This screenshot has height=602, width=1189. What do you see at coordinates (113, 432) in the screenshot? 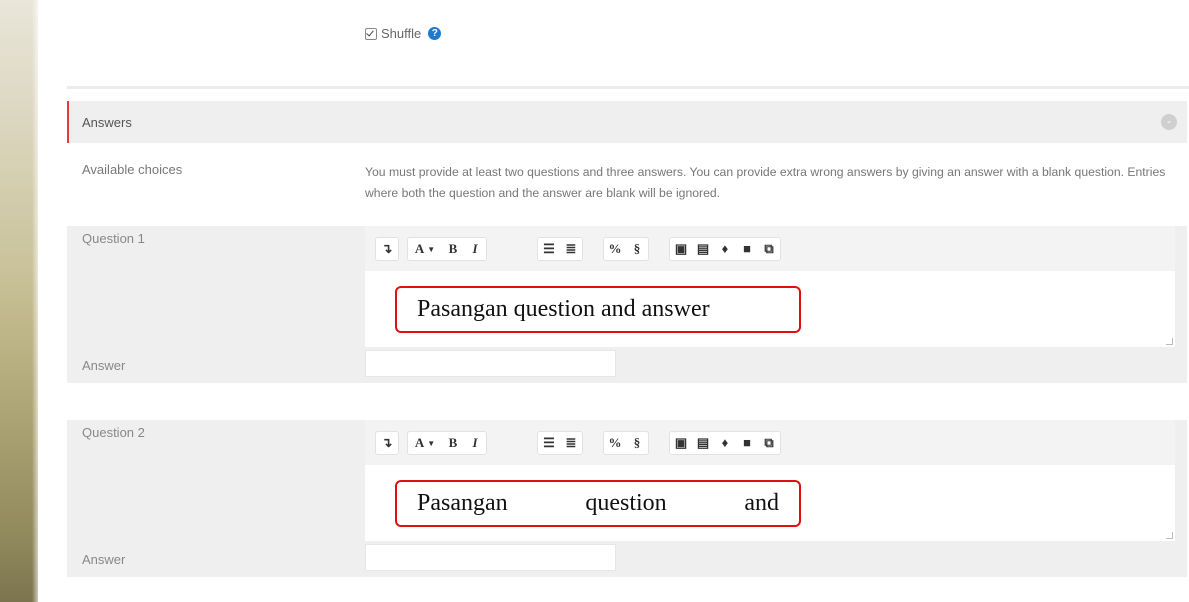
I see `question-2-label: Question 2` at bounding box center [113, 432].